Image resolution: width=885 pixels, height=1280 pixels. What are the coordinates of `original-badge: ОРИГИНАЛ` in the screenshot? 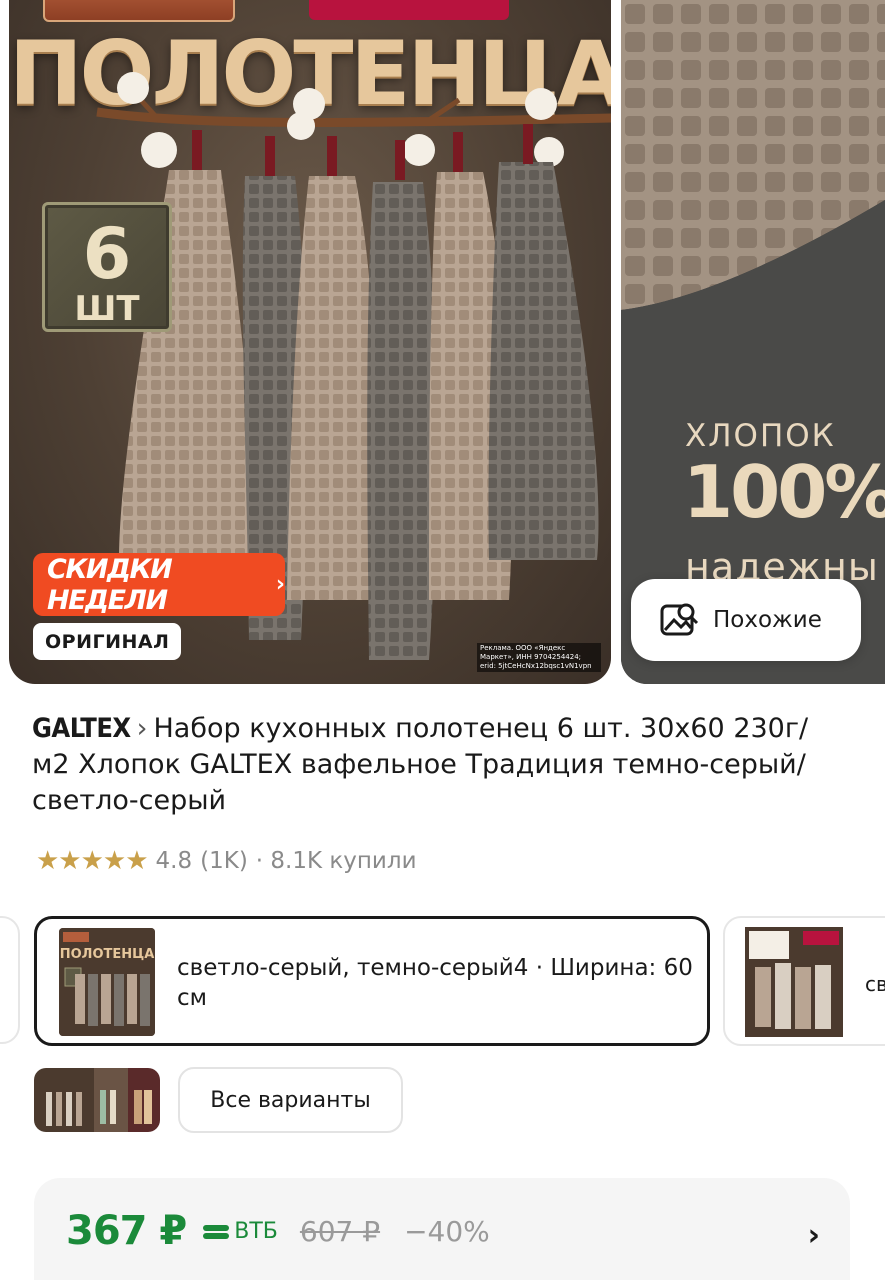 It's located at (107, 641).